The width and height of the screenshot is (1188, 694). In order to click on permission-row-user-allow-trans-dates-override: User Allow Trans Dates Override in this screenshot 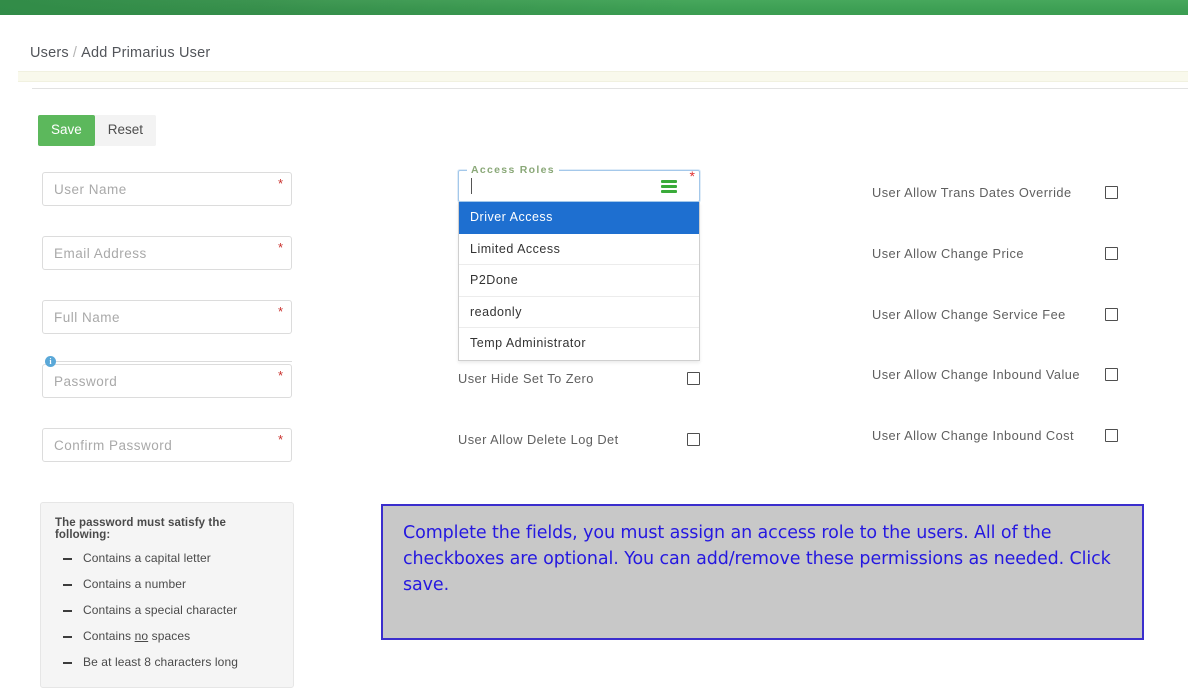, I will do `click(995, 192)`.